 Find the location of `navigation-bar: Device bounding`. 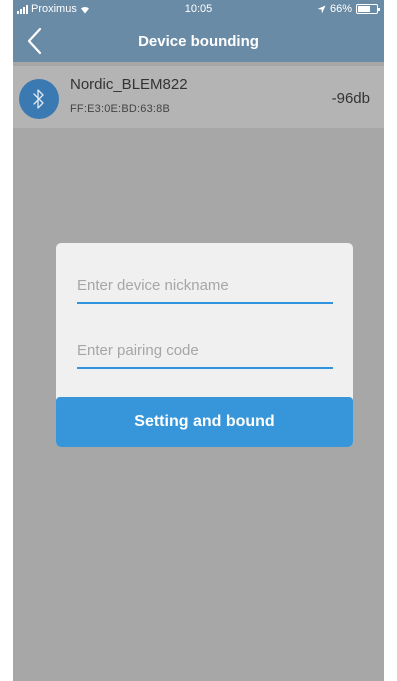

navigation-bar: Device bounding is located at coordinates (198, 41).